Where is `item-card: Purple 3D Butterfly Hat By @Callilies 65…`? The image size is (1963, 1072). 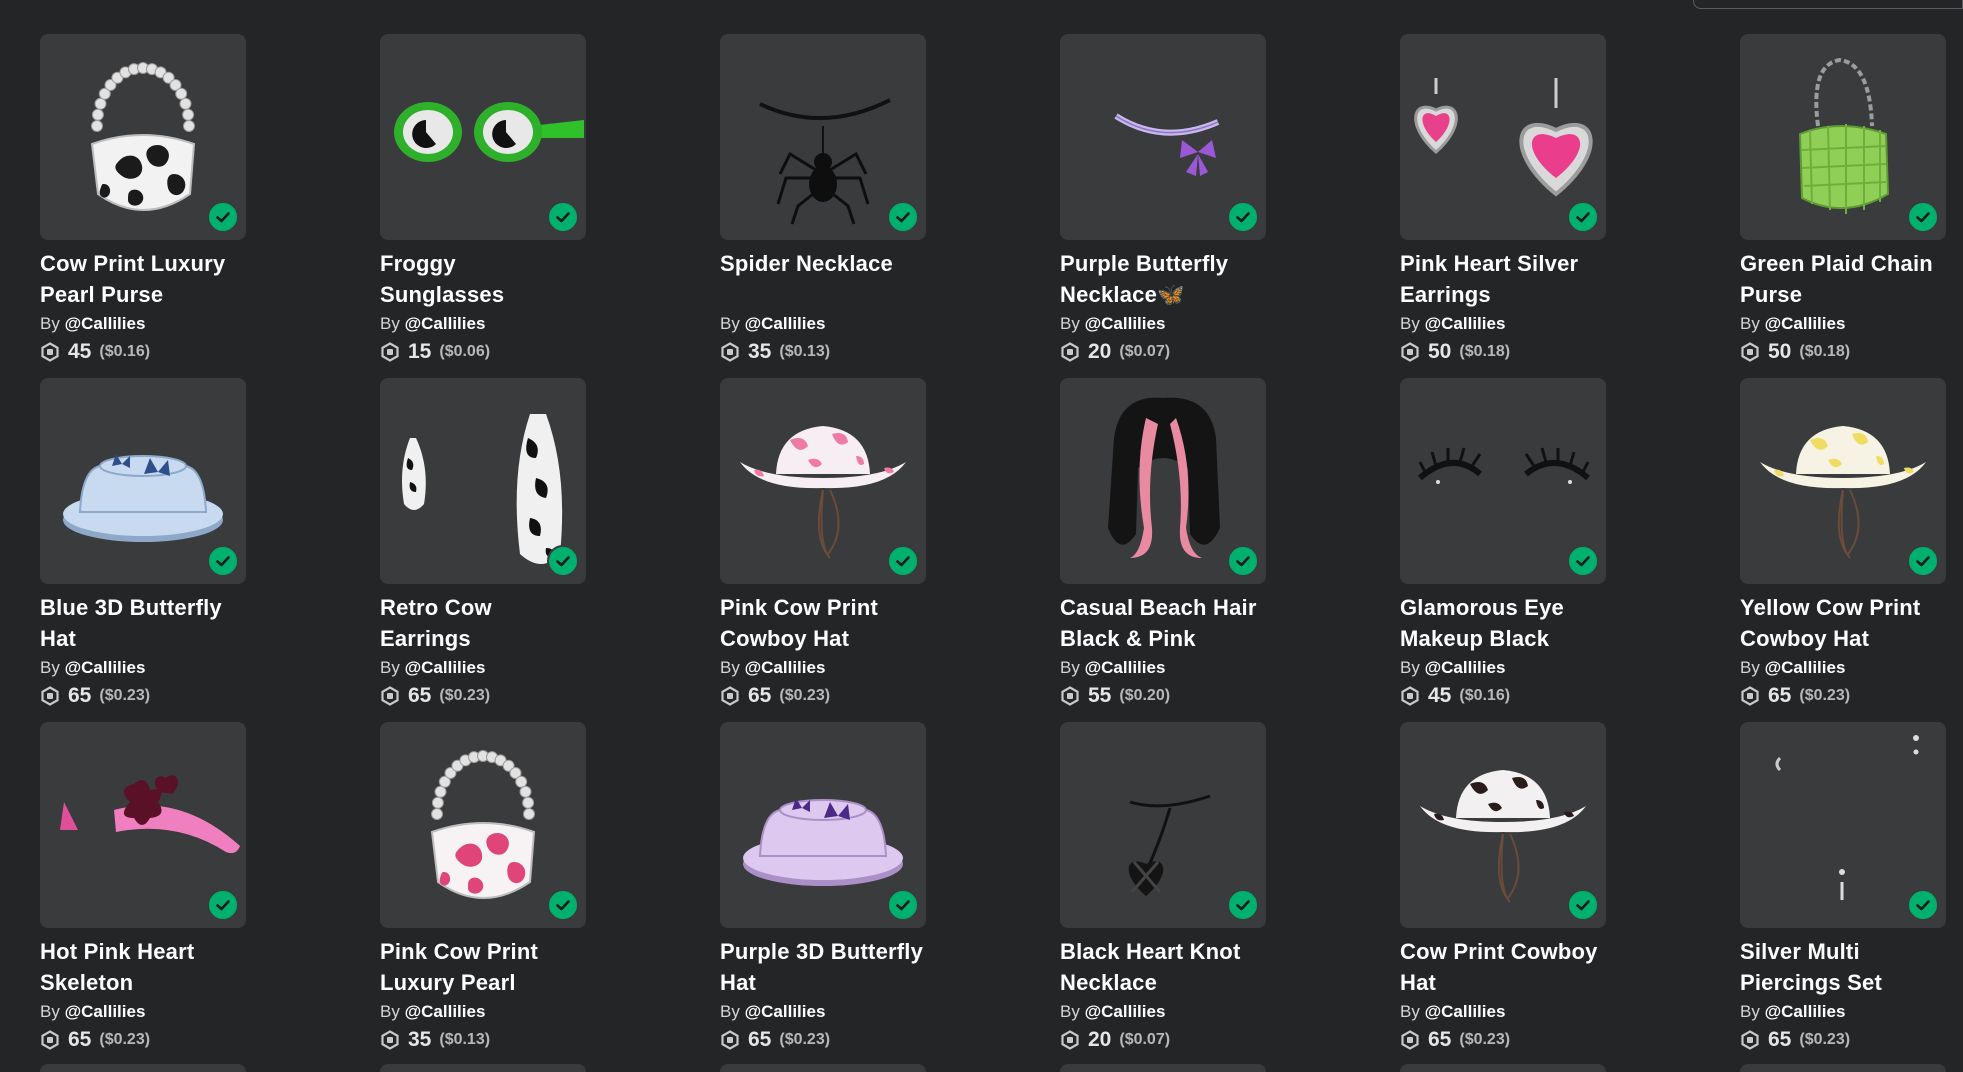
item-card: Purple 3D Butterfly Hat By @Callilies 65… is located at coordinates (823, 894).